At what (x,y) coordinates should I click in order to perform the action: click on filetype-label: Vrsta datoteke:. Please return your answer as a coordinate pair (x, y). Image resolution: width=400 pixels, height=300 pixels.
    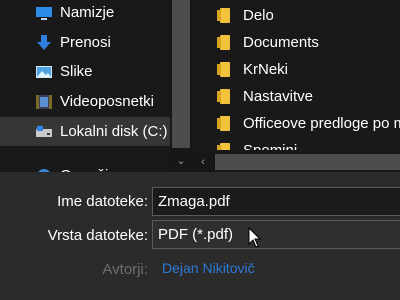
    Looking at the image, I should click on (97, 235).